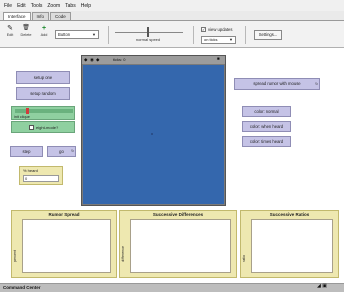 The image size is (344, 292). Describe the element at coordinates (92, 59) in the screenshot. I see `center-icon: ◉` at that location.